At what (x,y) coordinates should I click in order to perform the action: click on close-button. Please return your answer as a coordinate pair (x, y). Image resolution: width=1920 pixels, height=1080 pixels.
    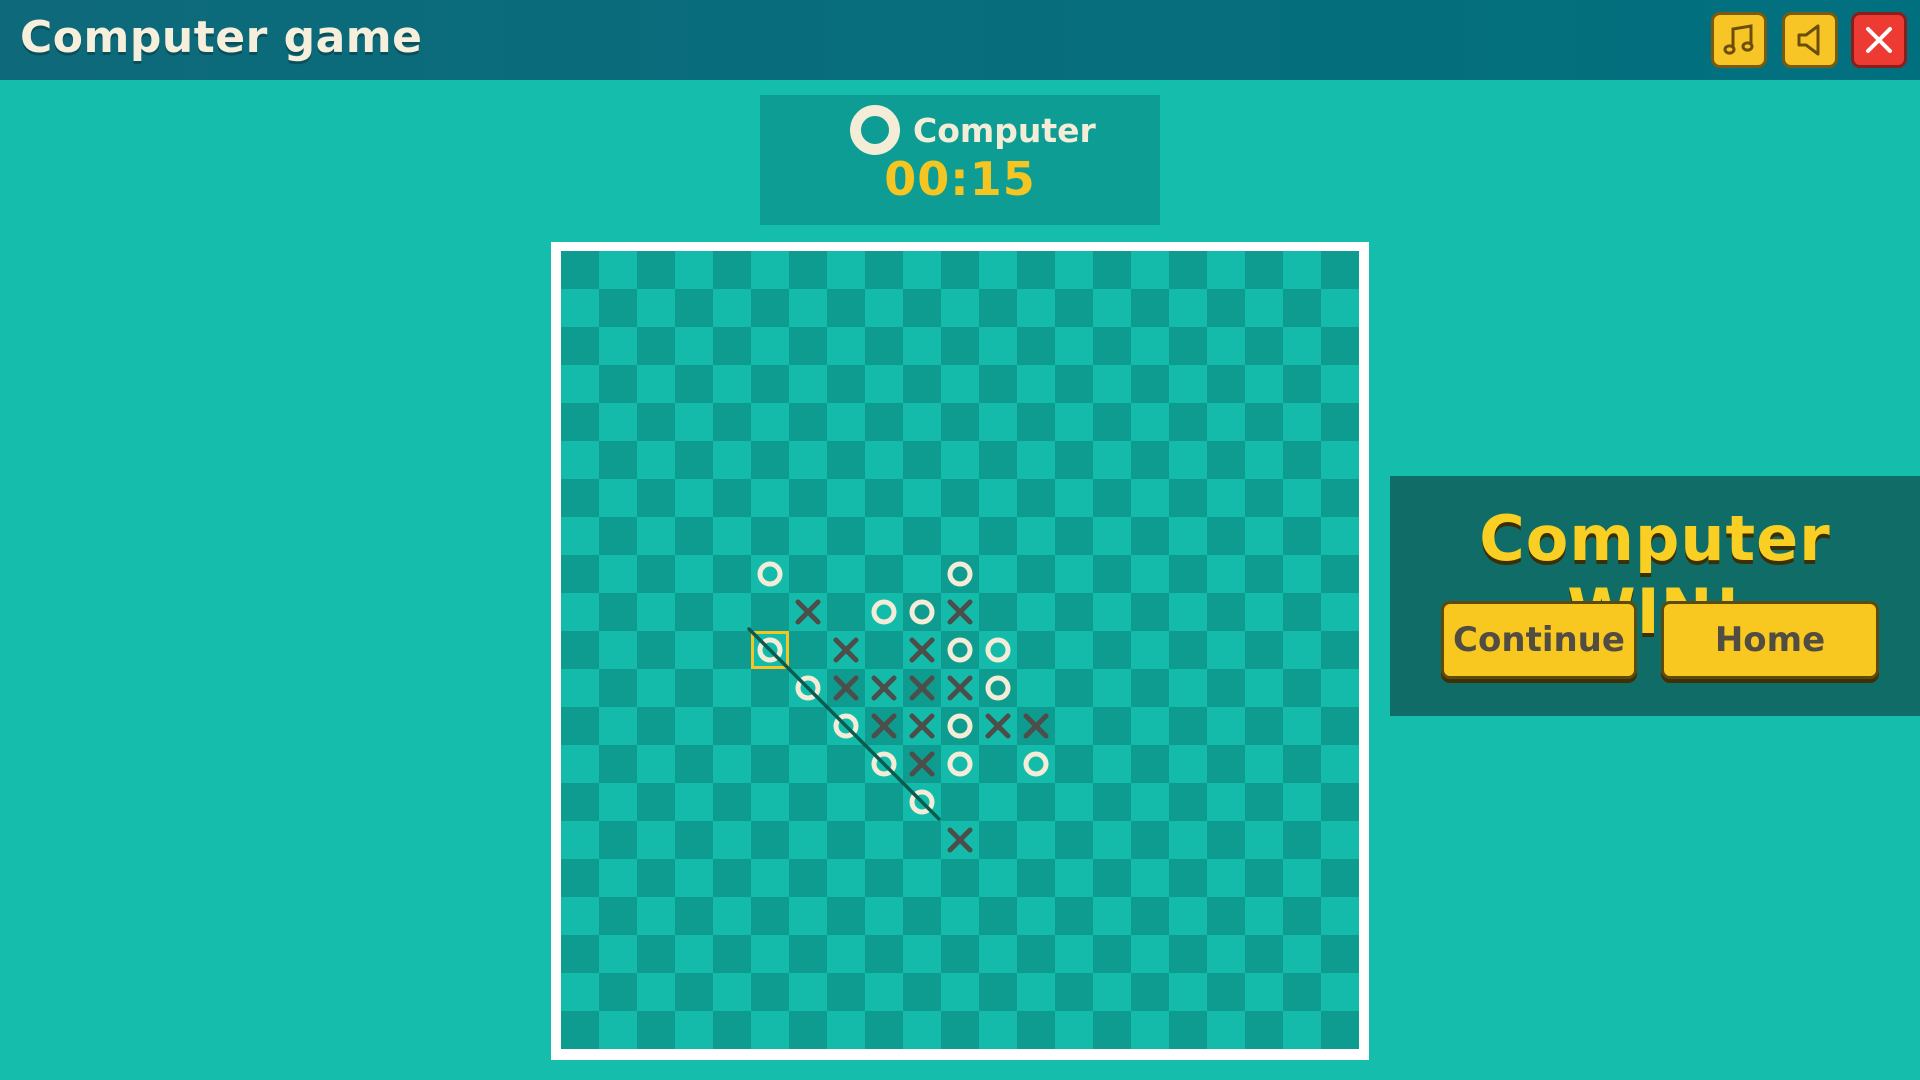
    Looking at the image, I should click on (1879, 40).